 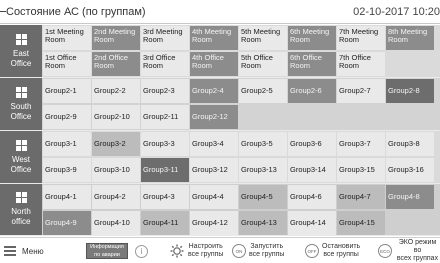 What do you see at coordinates (165, 144) in the screenshot?
I see `group-tile: Group3-3` at bounding box center [165, 144].